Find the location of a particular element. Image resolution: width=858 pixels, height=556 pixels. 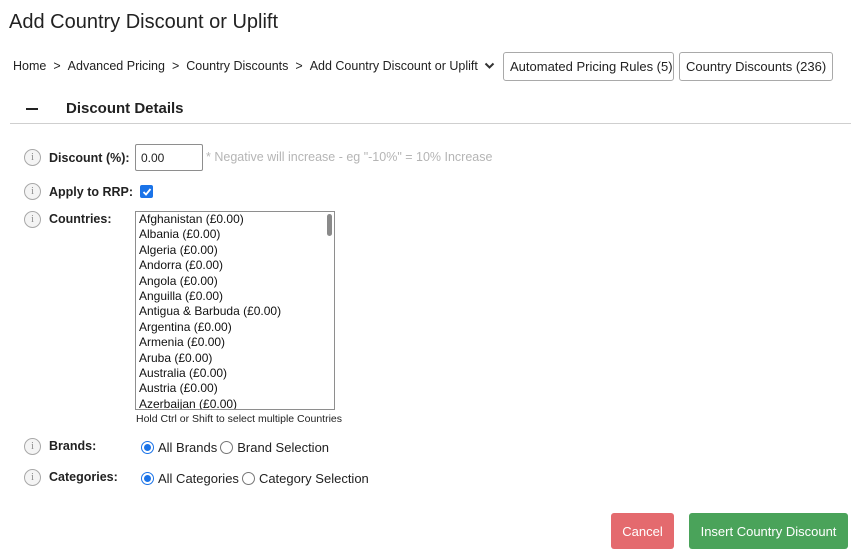

country-option: Azerbaijan (£0.00) is located at coordinates (235, 403).